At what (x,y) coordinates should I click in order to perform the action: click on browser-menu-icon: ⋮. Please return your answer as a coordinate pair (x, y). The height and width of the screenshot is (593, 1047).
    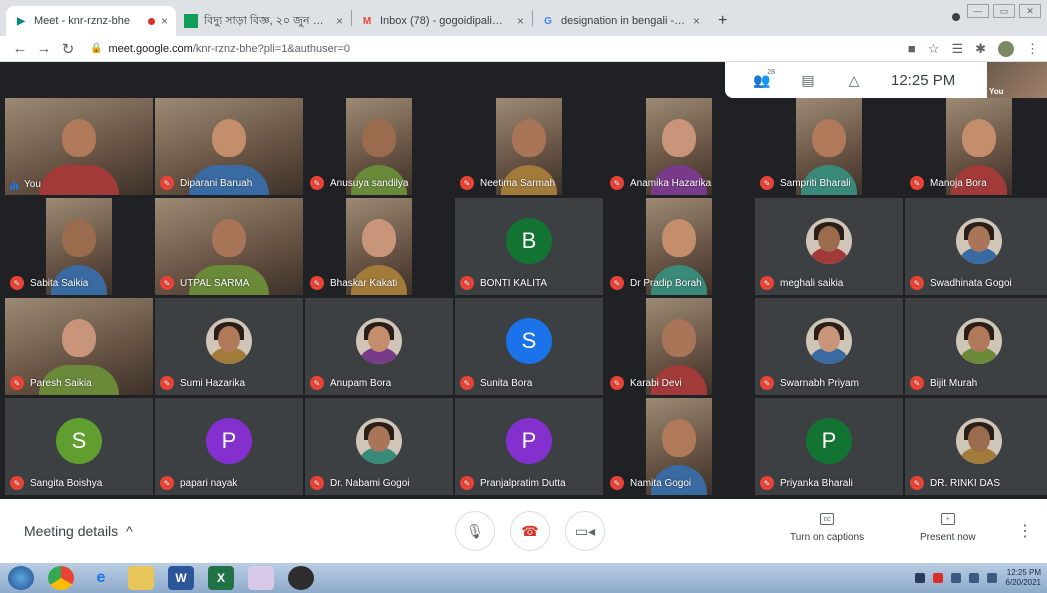
    Looking at the image, I should click on (1032, 49).